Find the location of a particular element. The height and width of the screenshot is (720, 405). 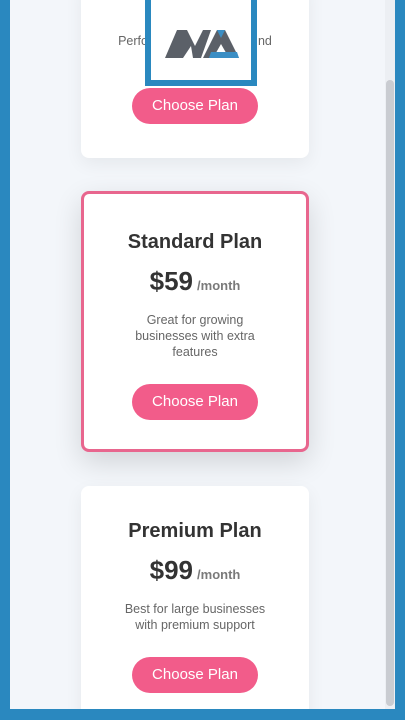

standard-period: /month is located at coordinates (219, 285).